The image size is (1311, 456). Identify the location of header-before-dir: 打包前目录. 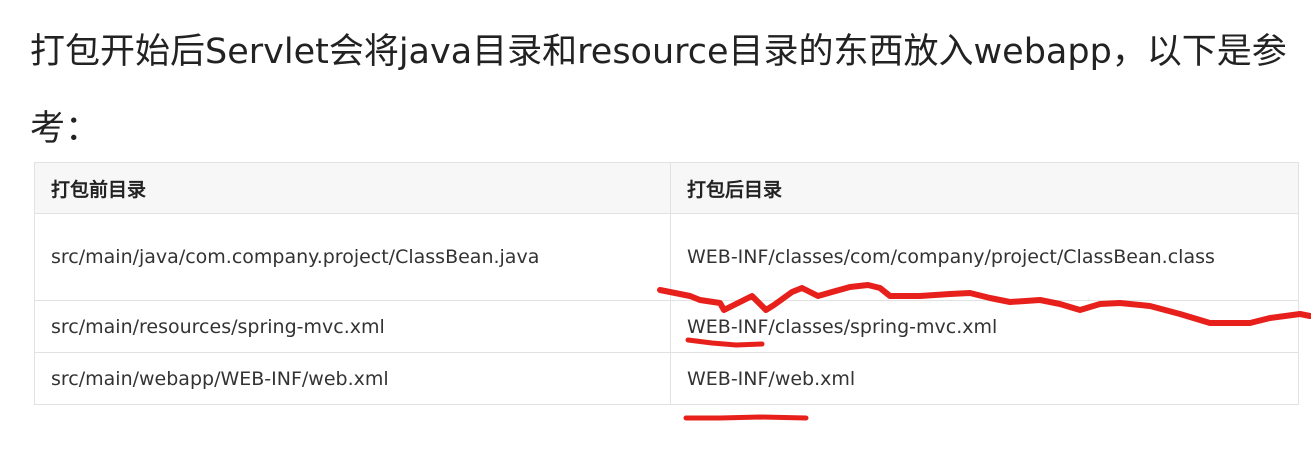
(352, 188).